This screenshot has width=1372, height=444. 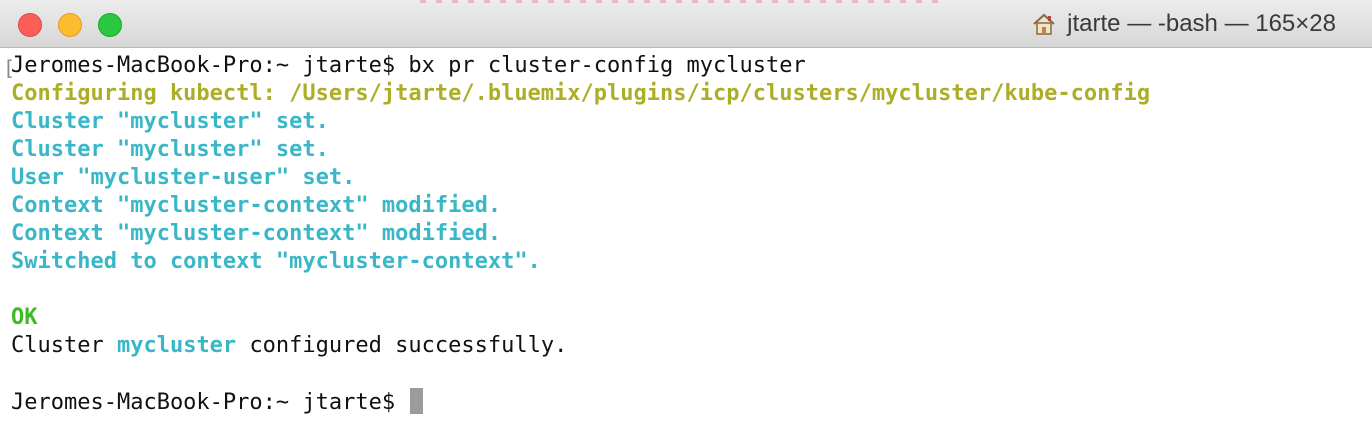 What do you see at coordinates (408, 345) in the screenshot?
I see `success-suffix: configured successfully.` at bounding box center [408, 345].